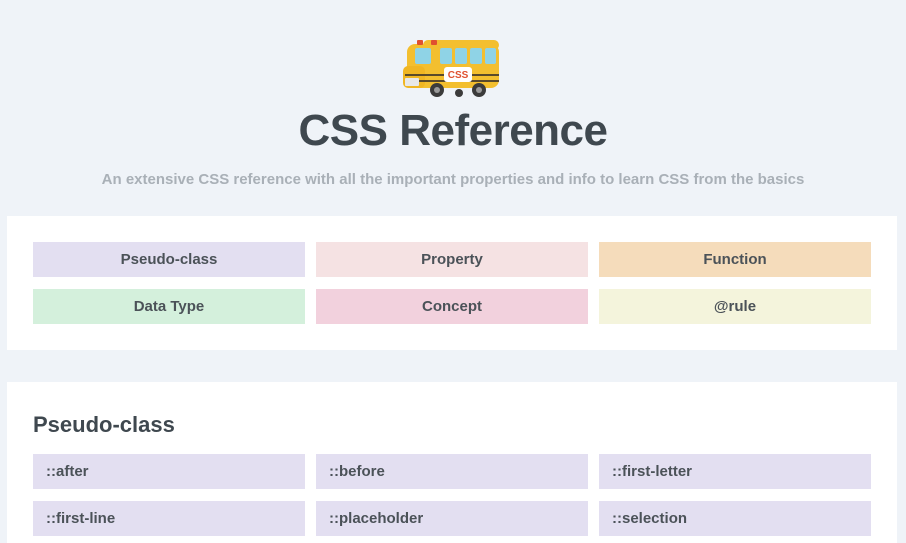 The image size is (906, 543). I want to click on legend-label: Property, so click(452, 259).